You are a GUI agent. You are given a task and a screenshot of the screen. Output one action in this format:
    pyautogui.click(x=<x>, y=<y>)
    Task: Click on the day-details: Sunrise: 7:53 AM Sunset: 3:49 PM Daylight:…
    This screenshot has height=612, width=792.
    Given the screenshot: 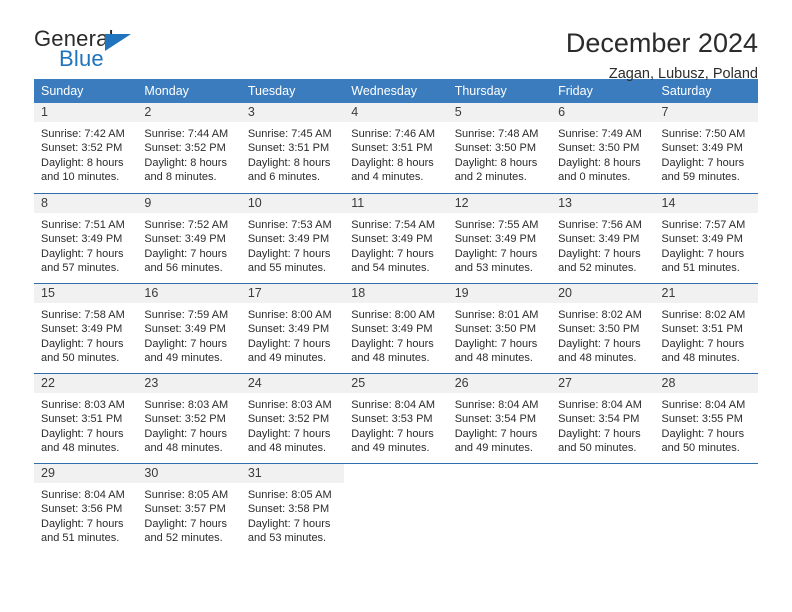 What is the action you would take?
    pyautogui.click(x=292, y=244)
    